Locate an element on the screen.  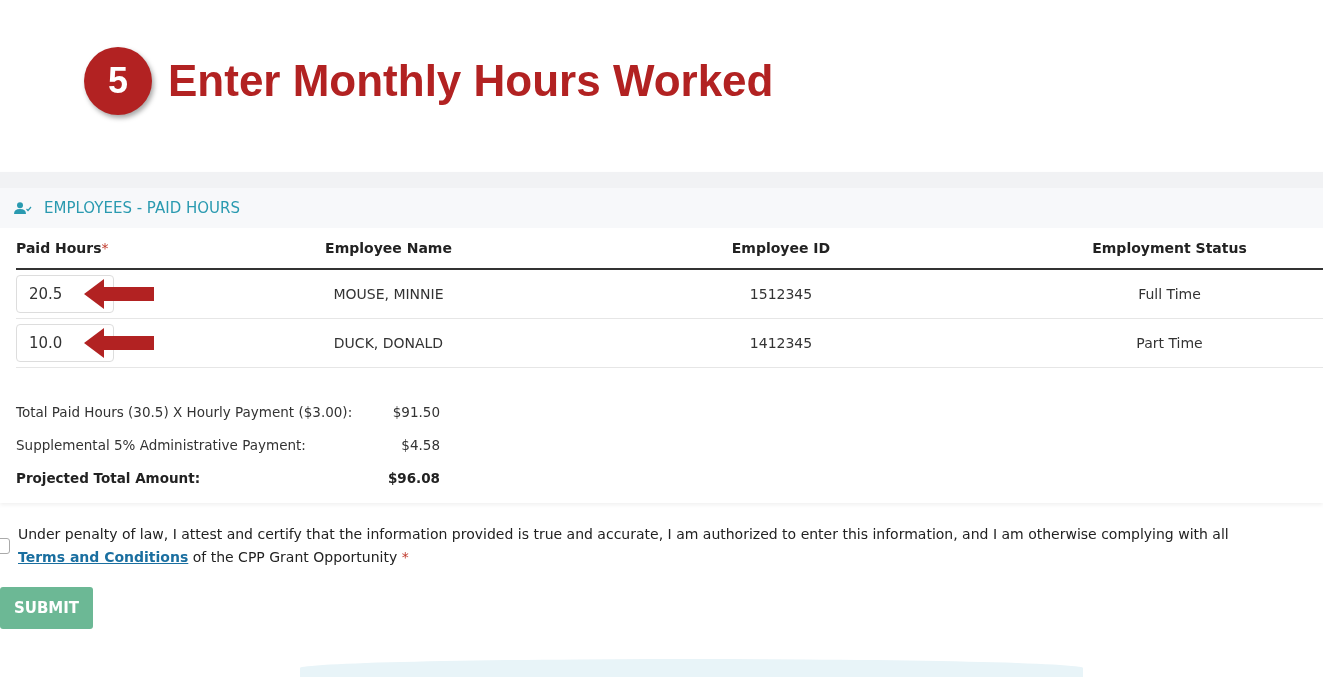
person-check-icon is located at coordinates (23, 208).